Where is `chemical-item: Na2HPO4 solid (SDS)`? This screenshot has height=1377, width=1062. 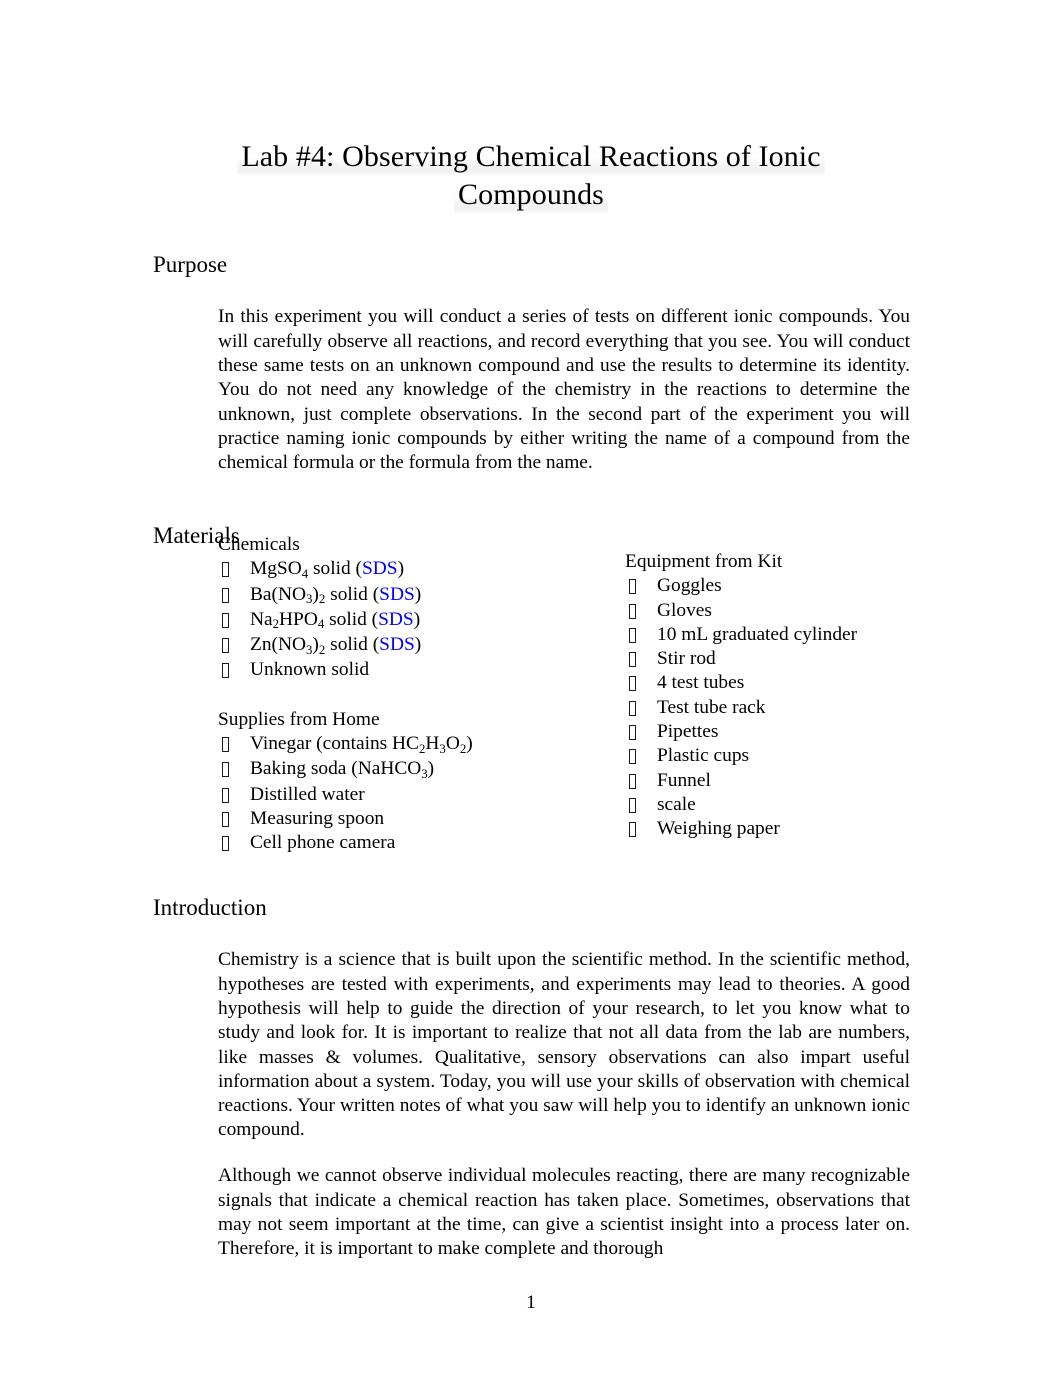
chemical-item: Na2HPO4 solid (SDS) is located at coordinates (413, 620).